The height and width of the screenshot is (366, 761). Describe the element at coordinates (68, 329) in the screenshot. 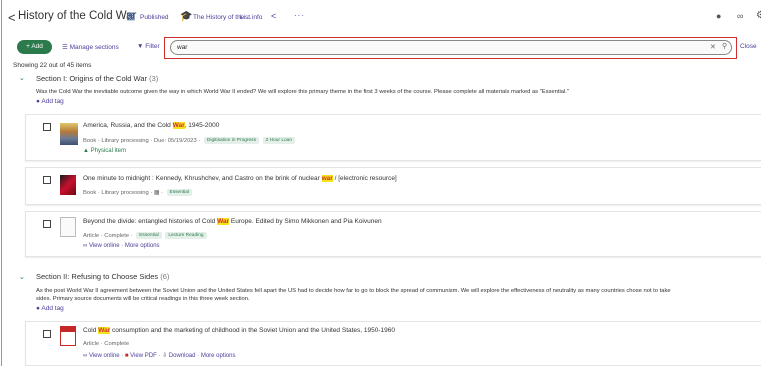

I see `pdf-icon-band` at that location.